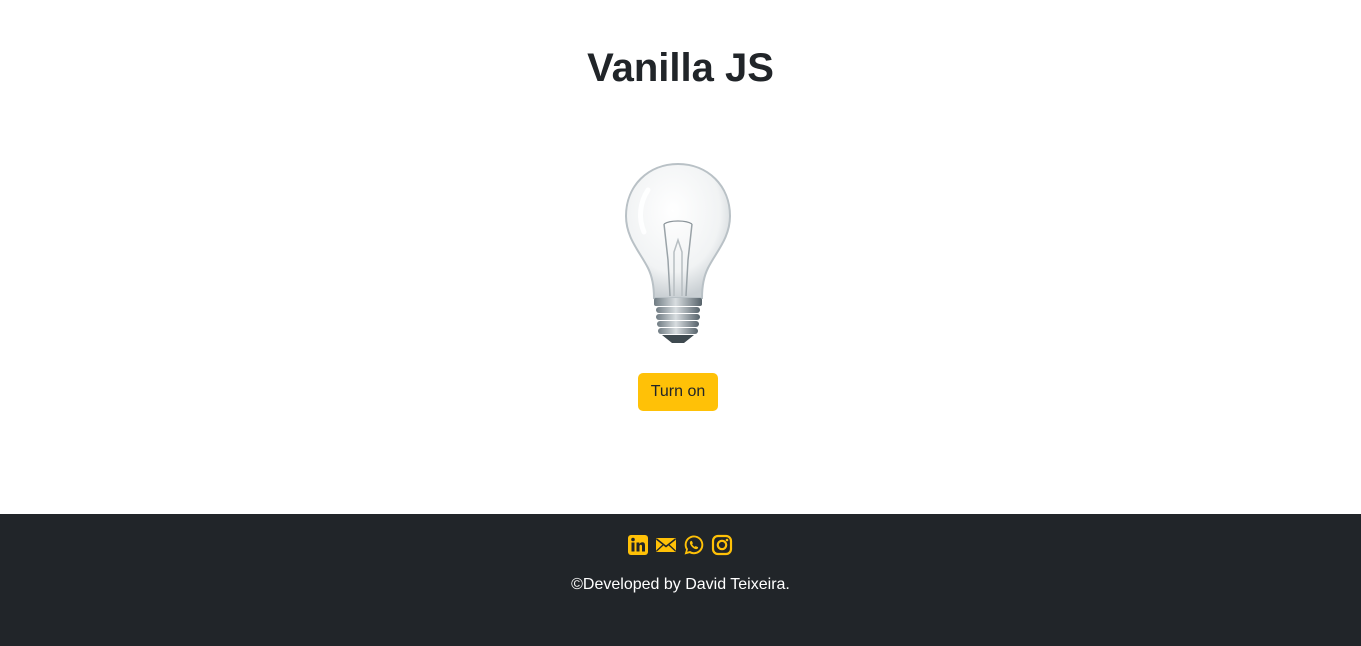 This screenshot has width=1361, height=646. Describe the element at coordinates (723, 545) in the screenshot. I see `instagram-icon` at that location.